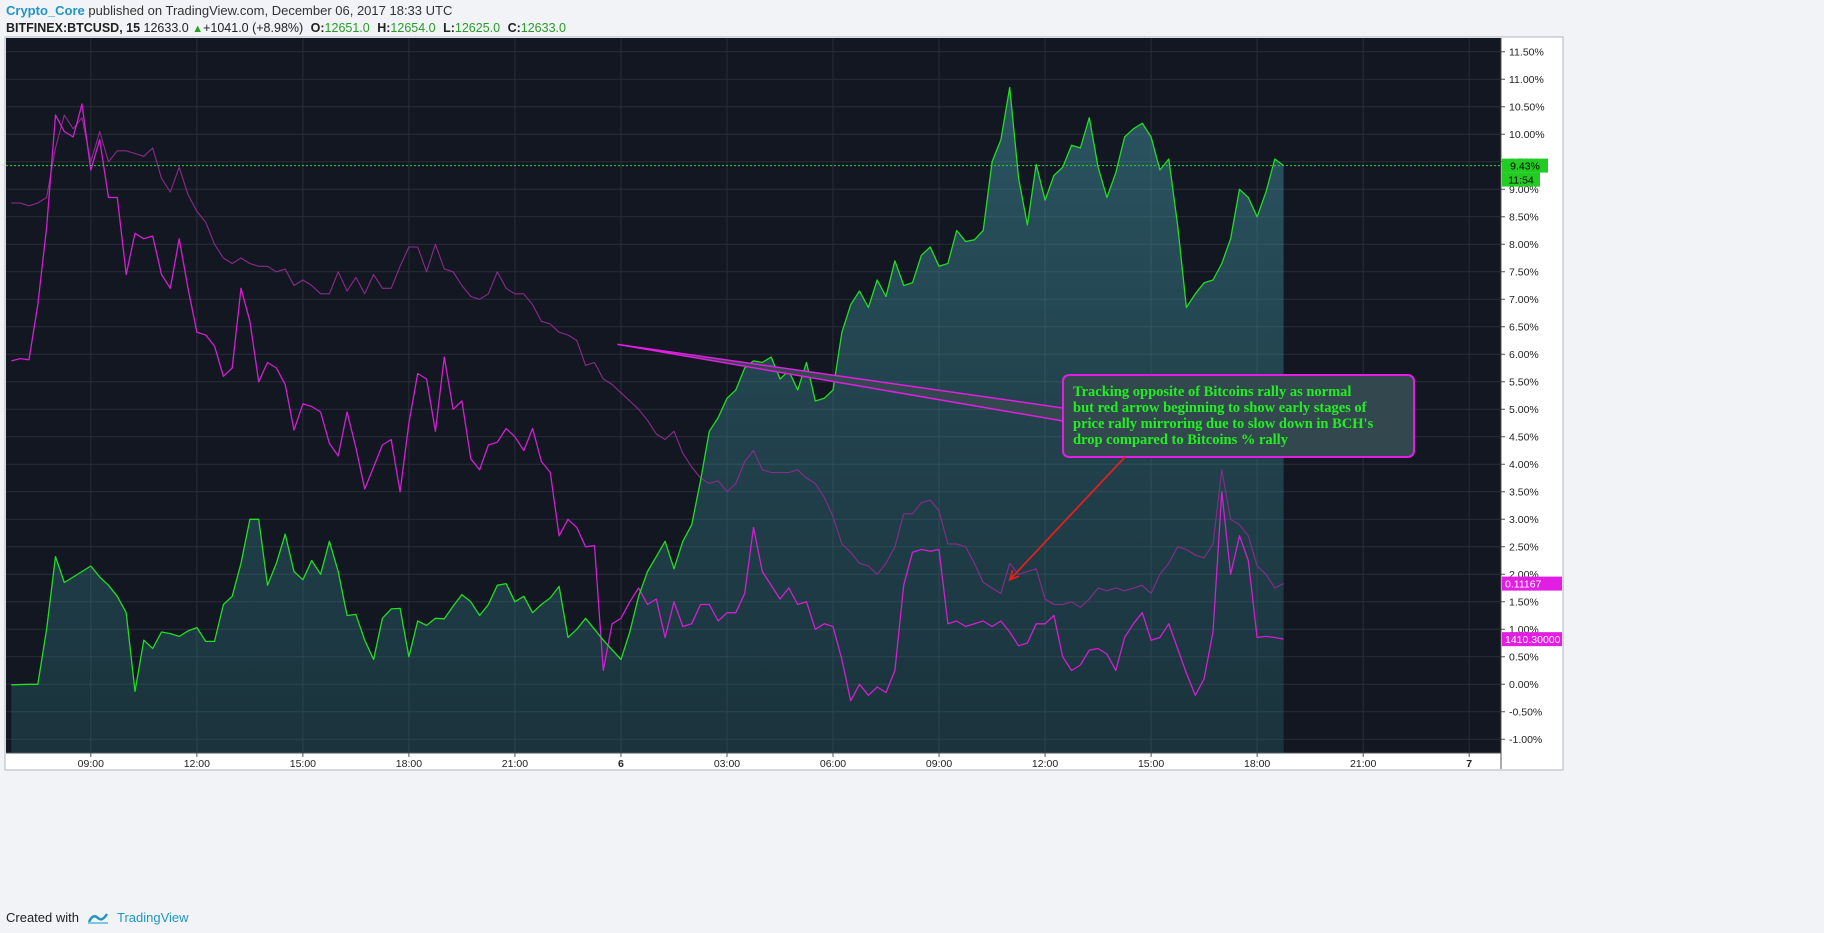  I want to click on y-tick-label: 10.50%, so click(1527, 107).